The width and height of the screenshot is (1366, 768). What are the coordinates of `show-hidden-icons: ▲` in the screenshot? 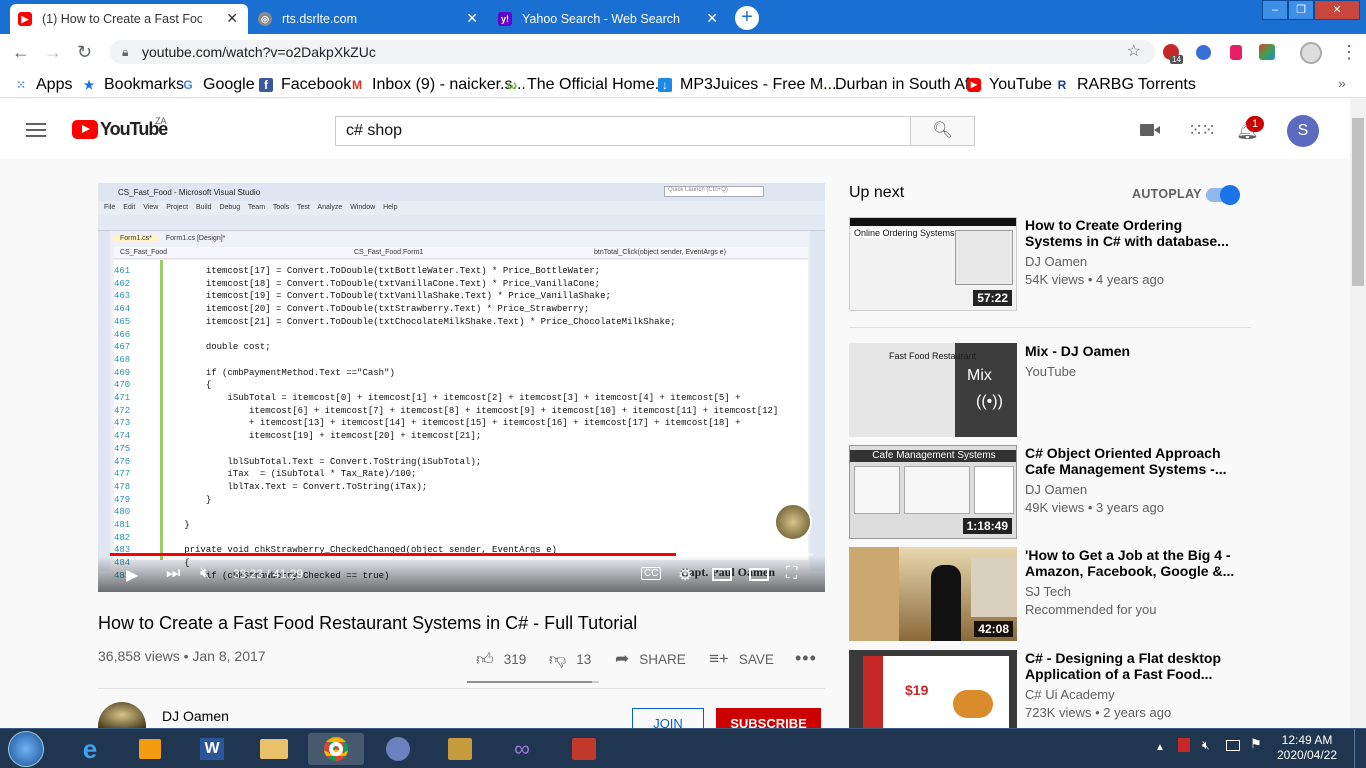 It's located at (1160, 747).